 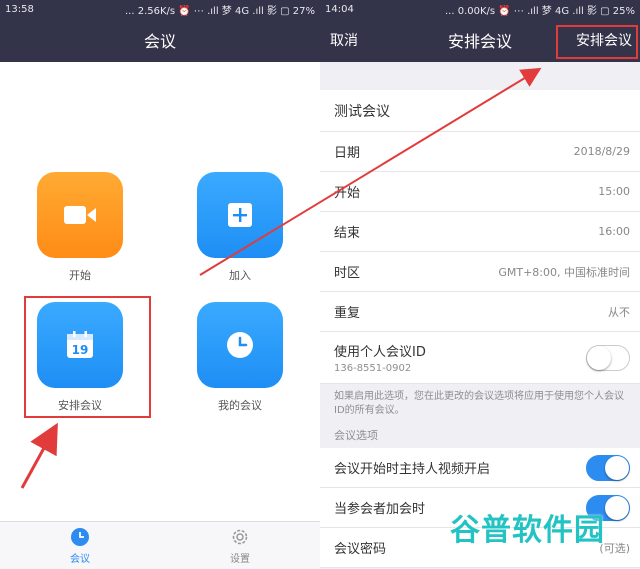 I want to click on annotation-arrow, so click(x=39, y=455).